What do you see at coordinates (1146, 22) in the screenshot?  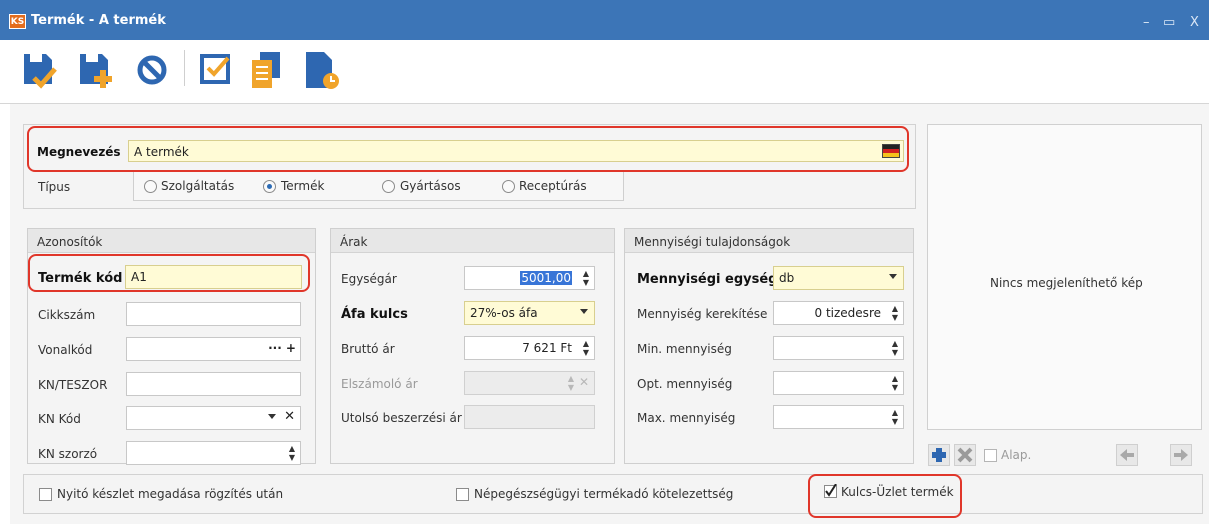 I see `minimize-button: –` at bounding box center [1146, 22].